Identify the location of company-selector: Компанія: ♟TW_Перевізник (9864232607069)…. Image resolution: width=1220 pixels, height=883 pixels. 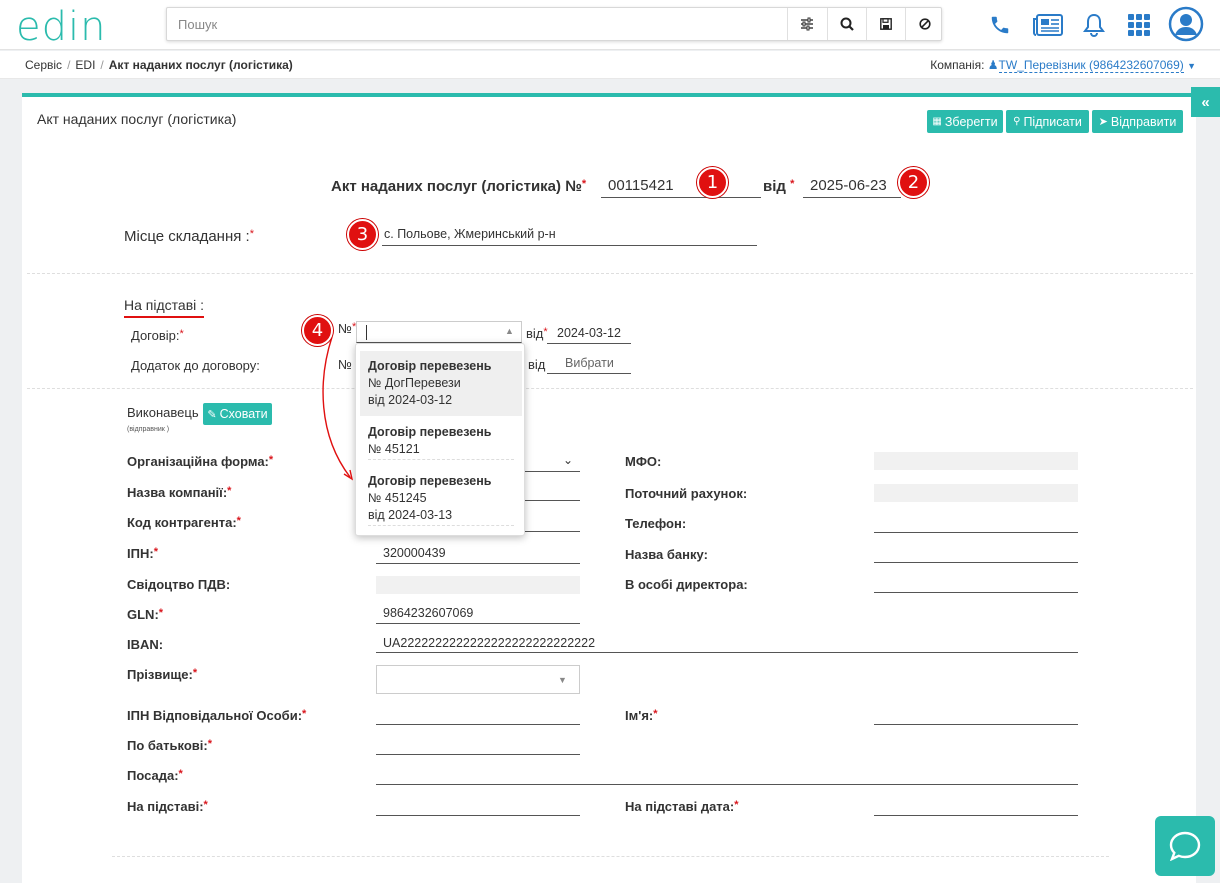
(1063, 65).